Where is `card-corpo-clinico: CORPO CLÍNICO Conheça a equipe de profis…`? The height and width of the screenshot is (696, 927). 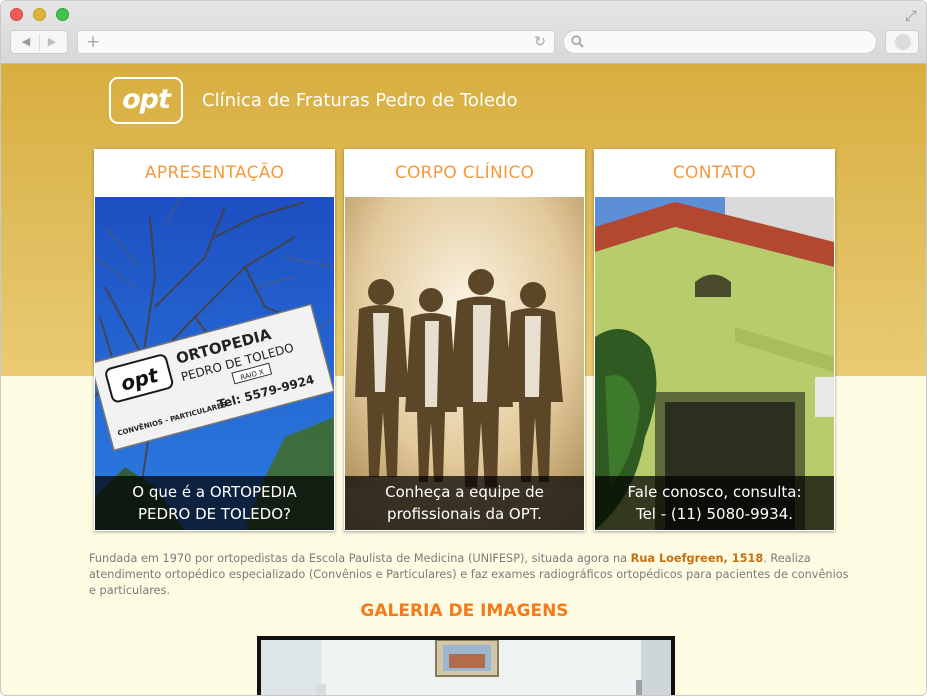 card-corpo-clinico: CORPO CLÍNICO Conheça a equipe de profis… is located at coordinates (464, 340).